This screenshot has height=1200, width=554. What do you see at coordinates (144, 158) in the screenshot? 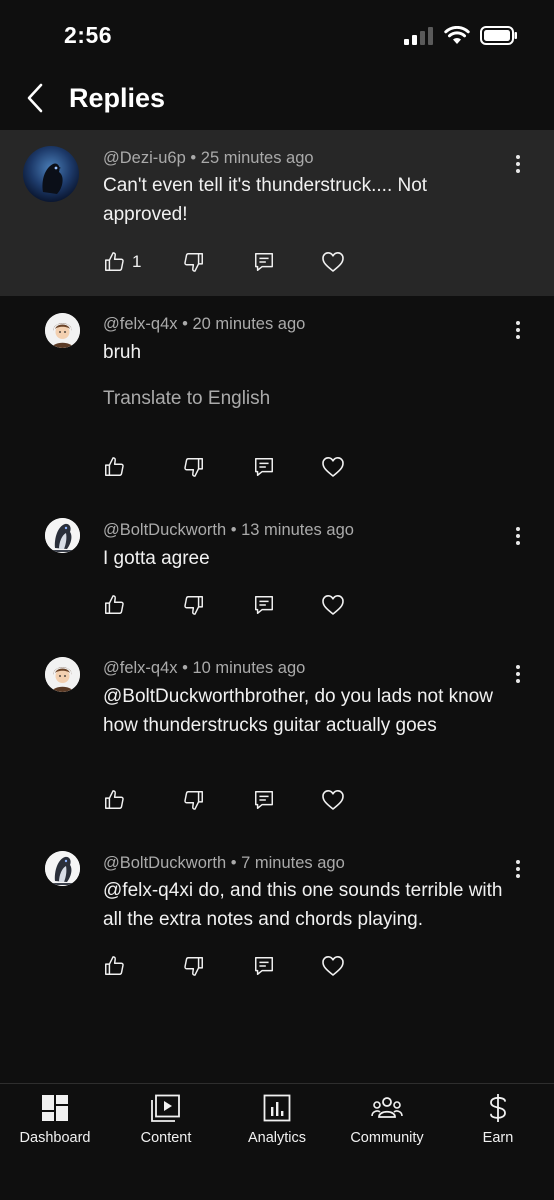
I see `comment-handle: @Dezi-u6p` at bounding box center [144, 158].